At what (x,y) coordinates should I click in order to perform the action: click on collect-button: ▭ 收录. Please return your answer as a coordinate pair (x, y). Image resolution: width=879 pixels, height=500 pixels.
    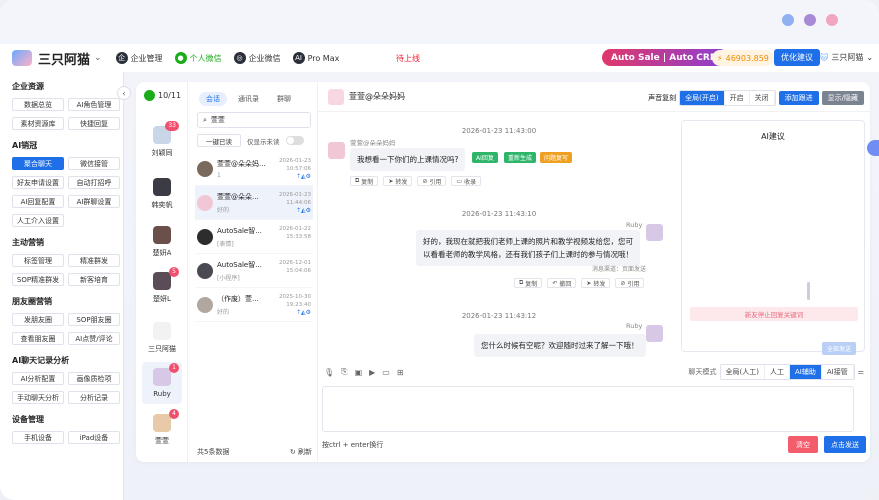
    Looking at the image, I should click on (466, 181).